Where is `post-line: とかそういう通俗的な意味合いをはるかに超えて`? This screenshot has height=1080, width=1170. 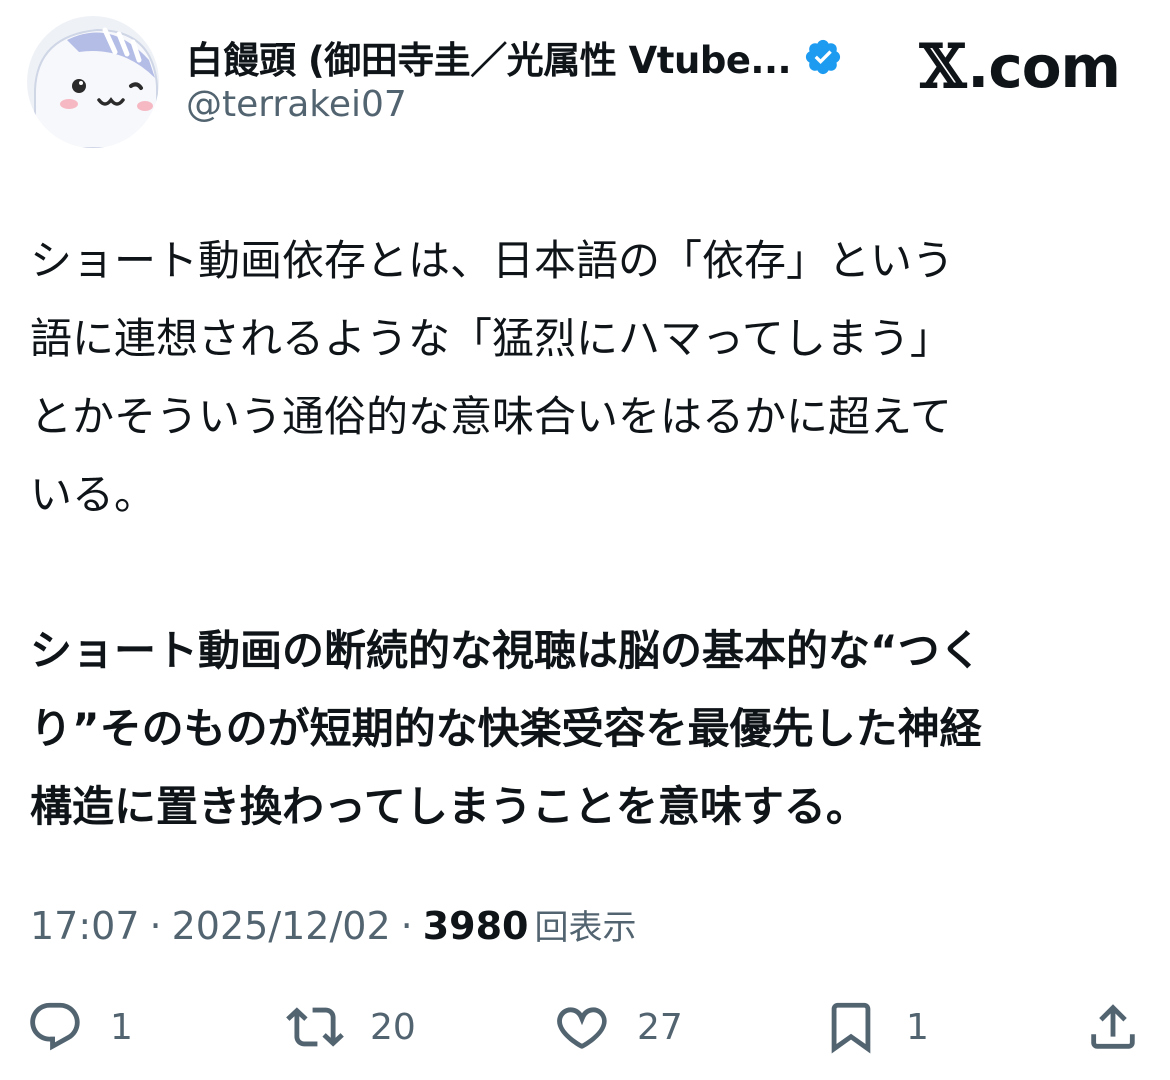
post-line: とかそういう通俗的な意味合いをはるかに超えて is located at coordinates (491, 416).